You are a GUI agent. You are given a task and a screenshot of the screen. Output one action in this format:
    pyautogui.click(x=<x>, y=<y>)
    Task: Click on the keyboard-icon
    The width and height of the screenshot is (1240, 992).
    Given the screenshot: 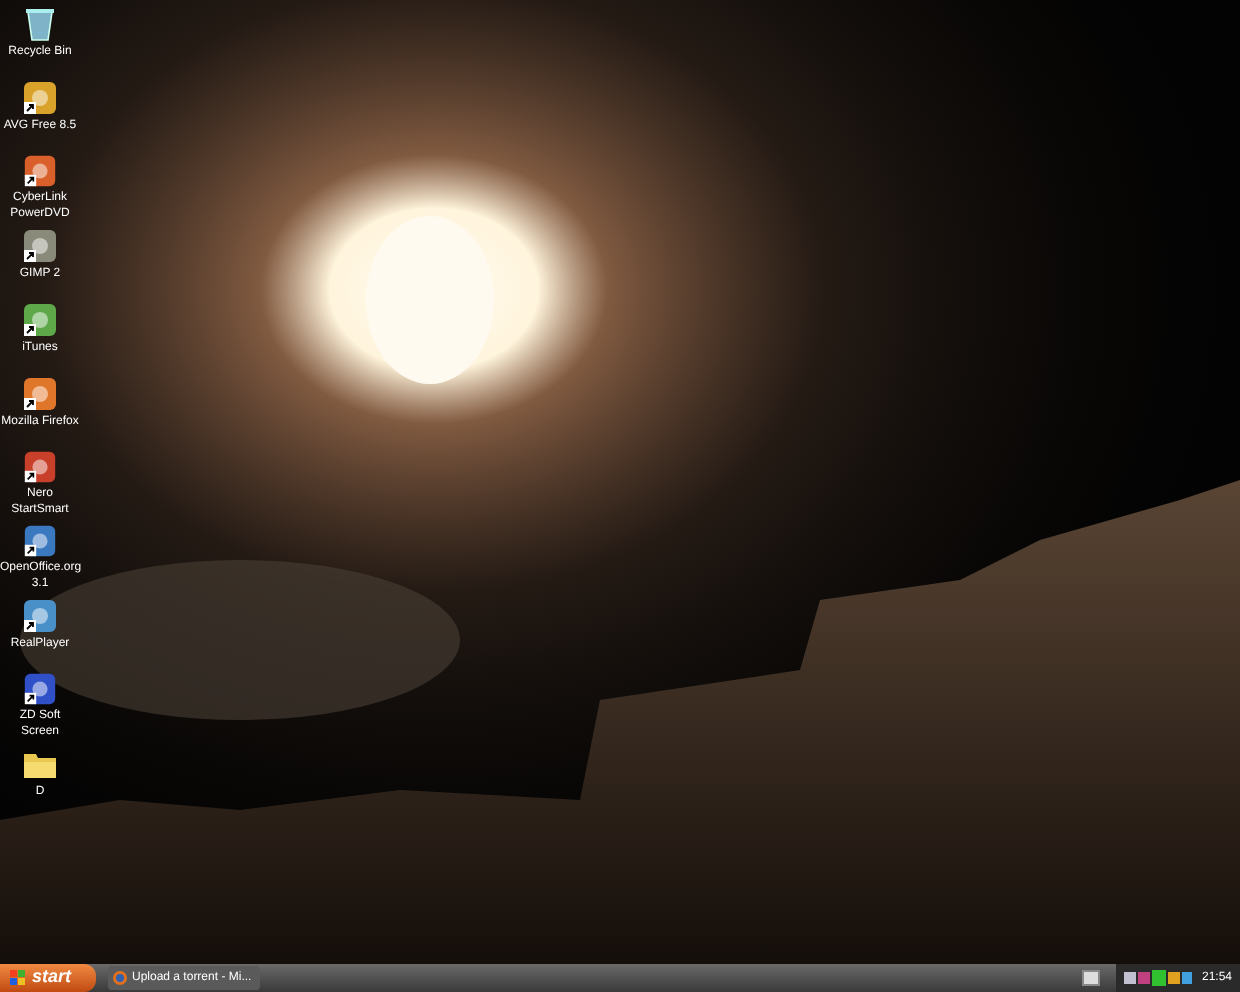 What is the action you would take?
    pyautogui.click(x=1090, y=978)
    